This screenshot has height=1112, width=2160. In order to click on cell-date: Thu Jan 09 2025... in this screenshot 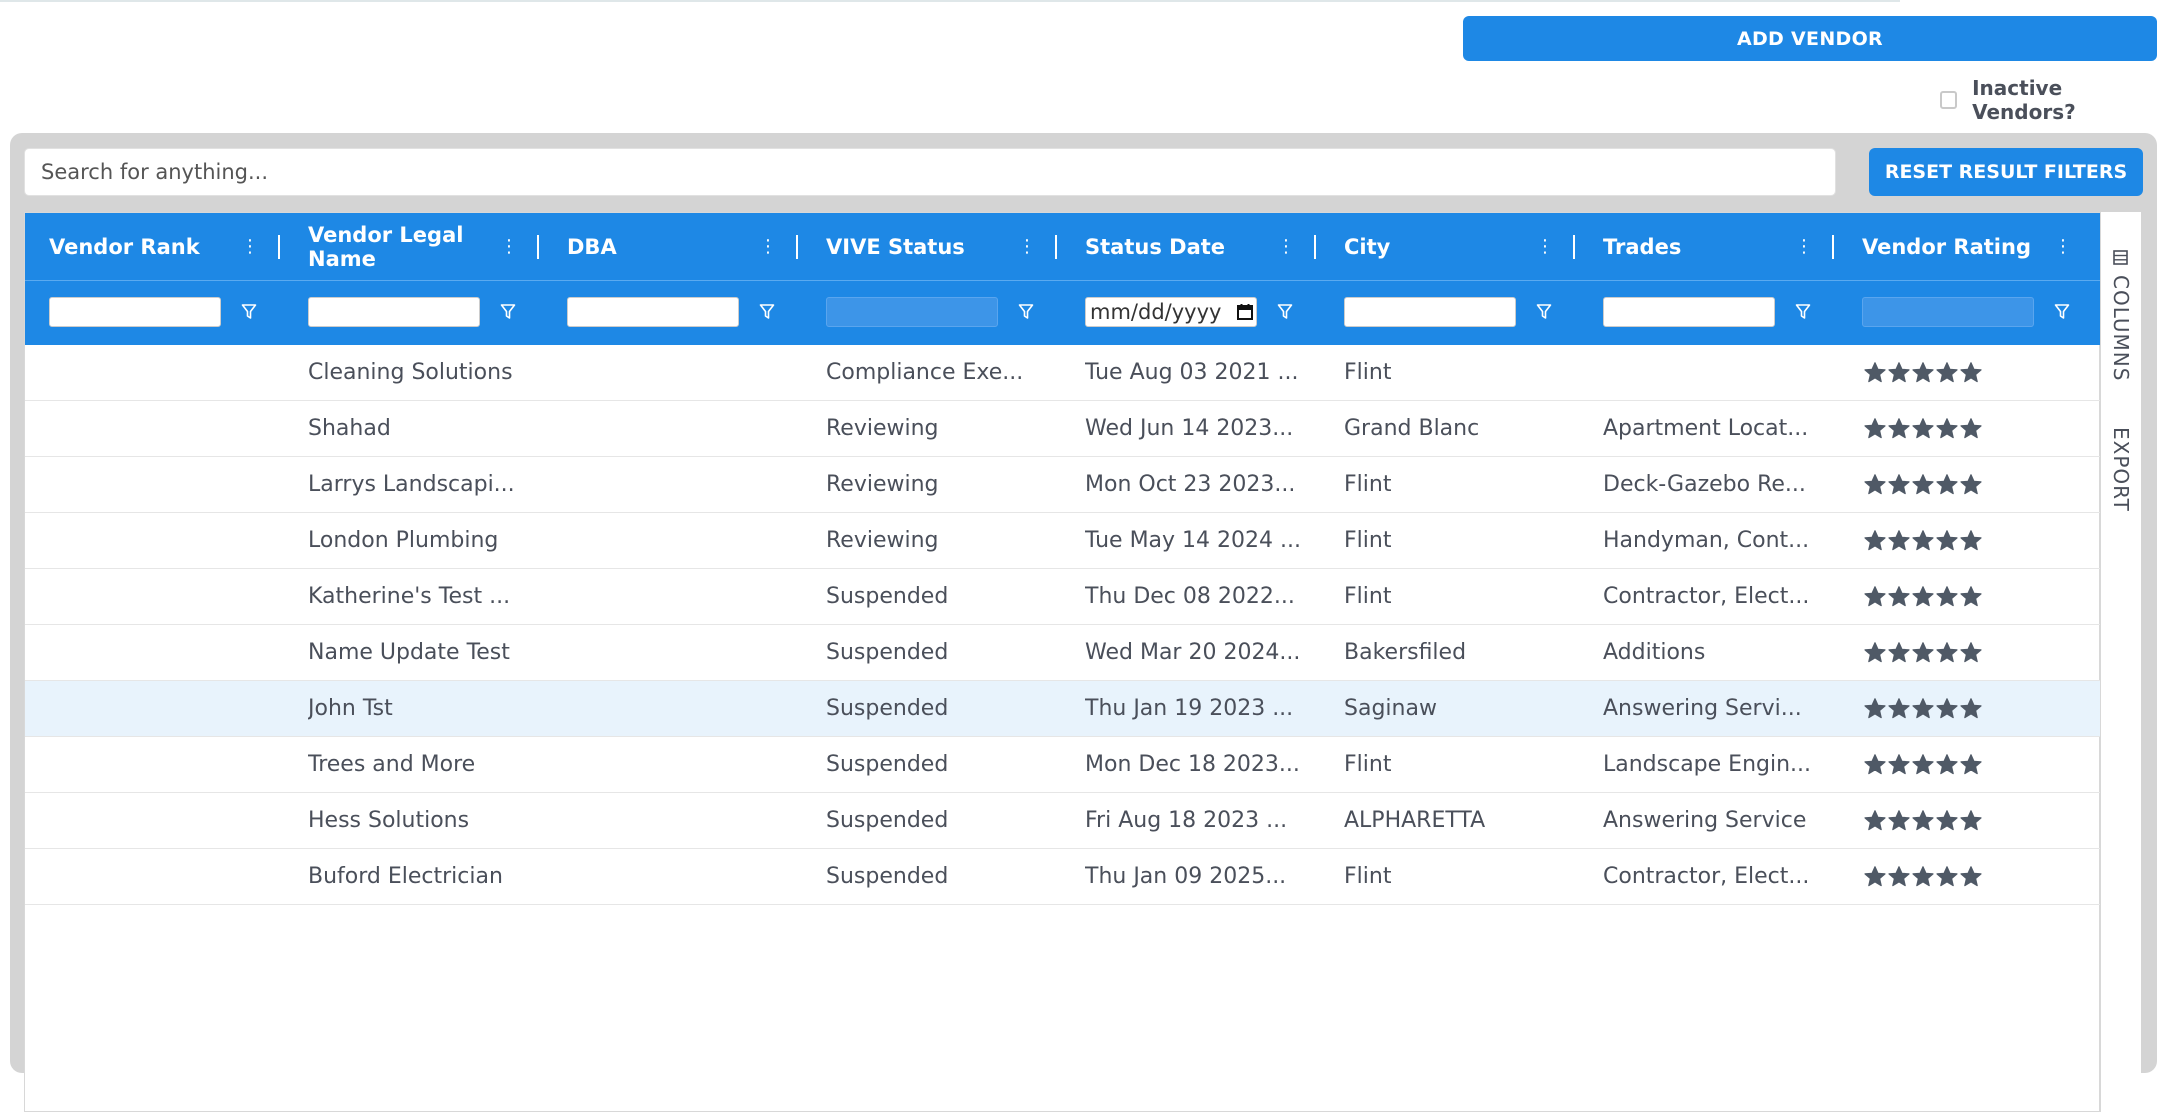, I will do `click(1194, 877)`.